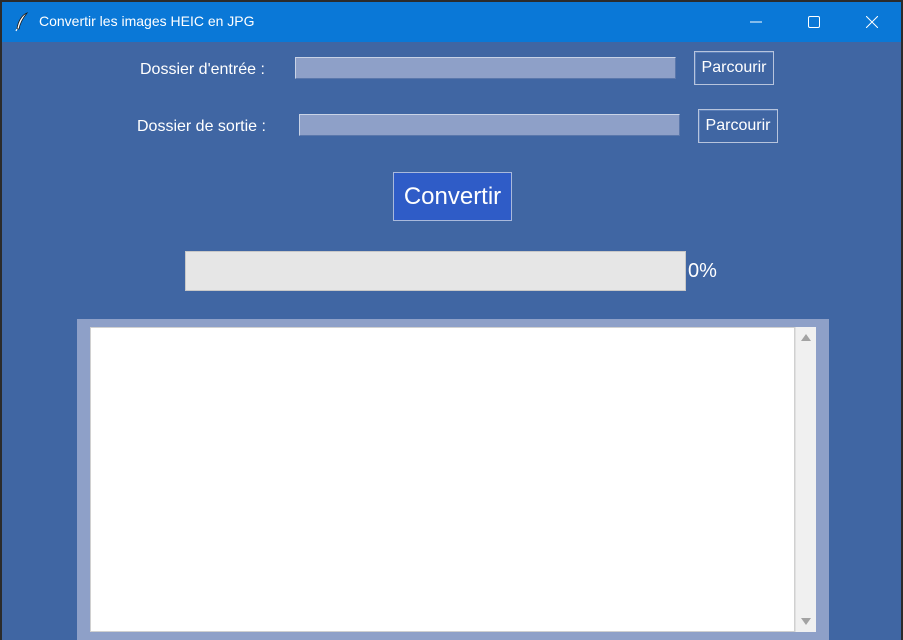 This screenshot has height=640, width=903. What do you see at coordinates (201, 126) in the screenshot?
I see `output-folder-label: Dossier de sortie :` at bounding box center [201, 126].